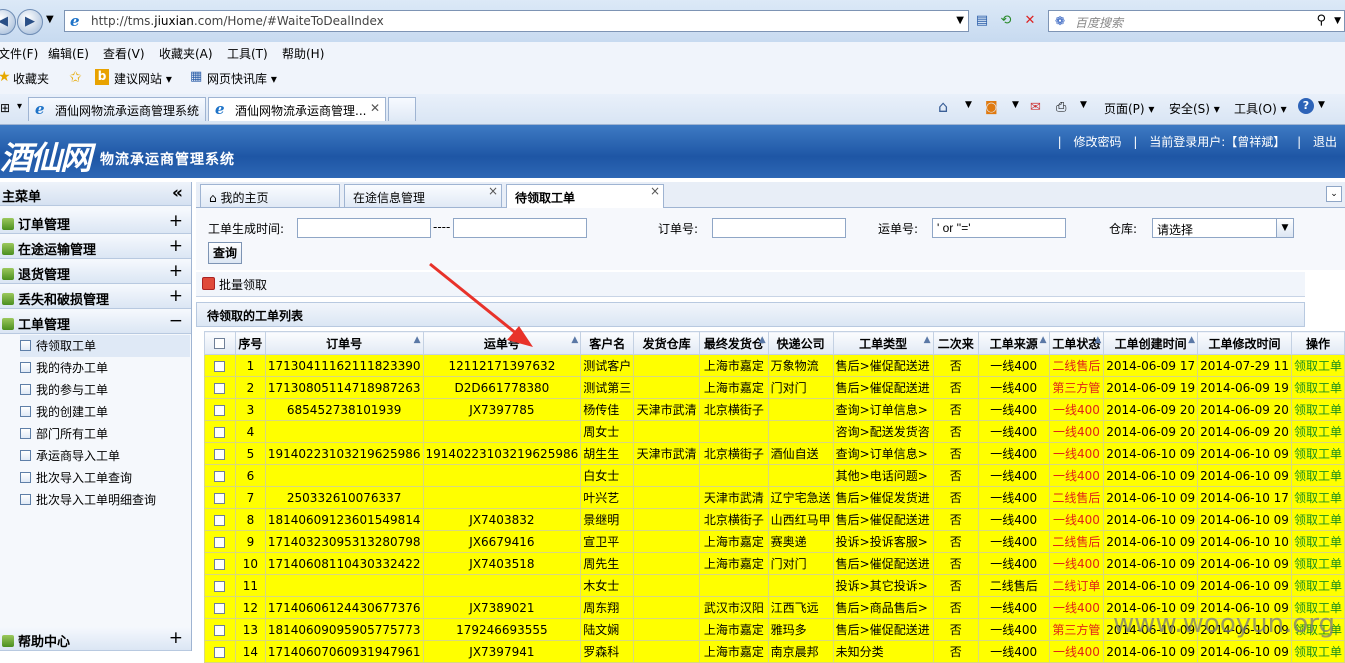  I want to click on sidebar-item-my-participated: 我的参与工单, so click(64, 390).